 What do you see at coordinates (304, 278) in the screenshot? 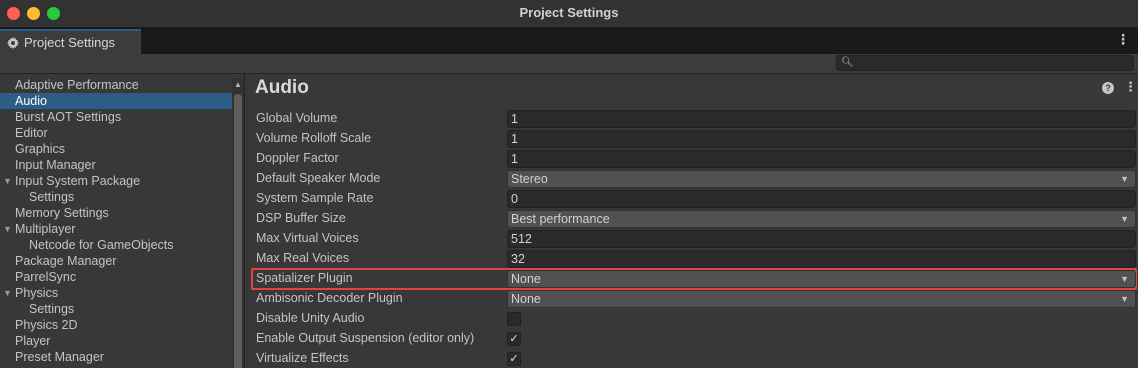
I see `spatializer-plugin-label: Spatializer Plugin` at bounding box center [304, 278].